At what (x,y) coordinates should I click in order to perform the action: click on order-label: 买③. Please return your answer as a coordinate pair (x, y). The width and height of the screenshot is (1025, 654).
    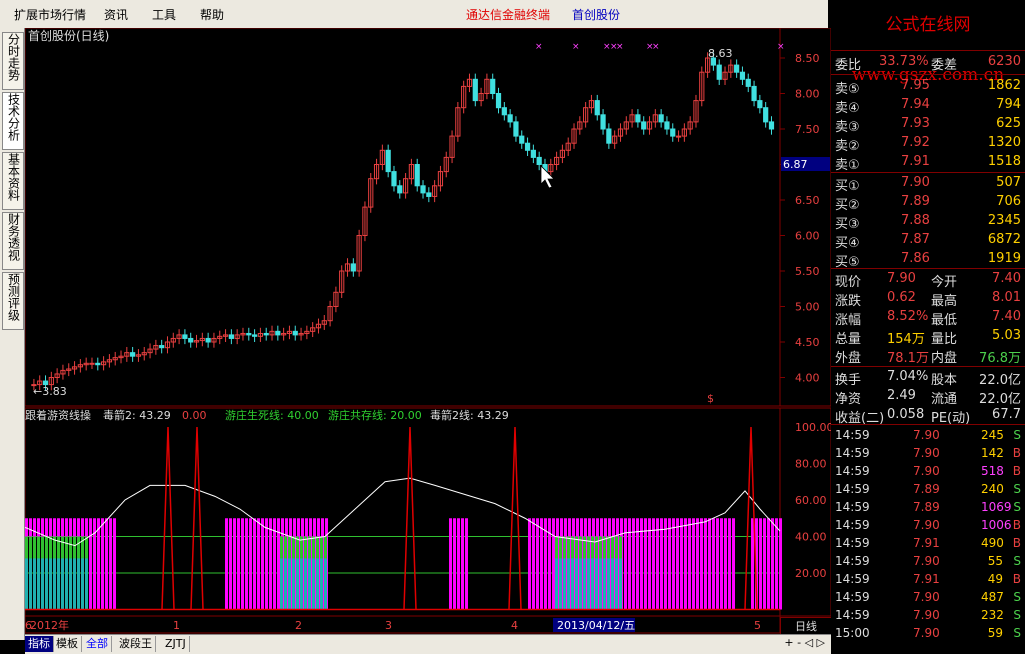
    Looking at the image, I should click on (847, 224).